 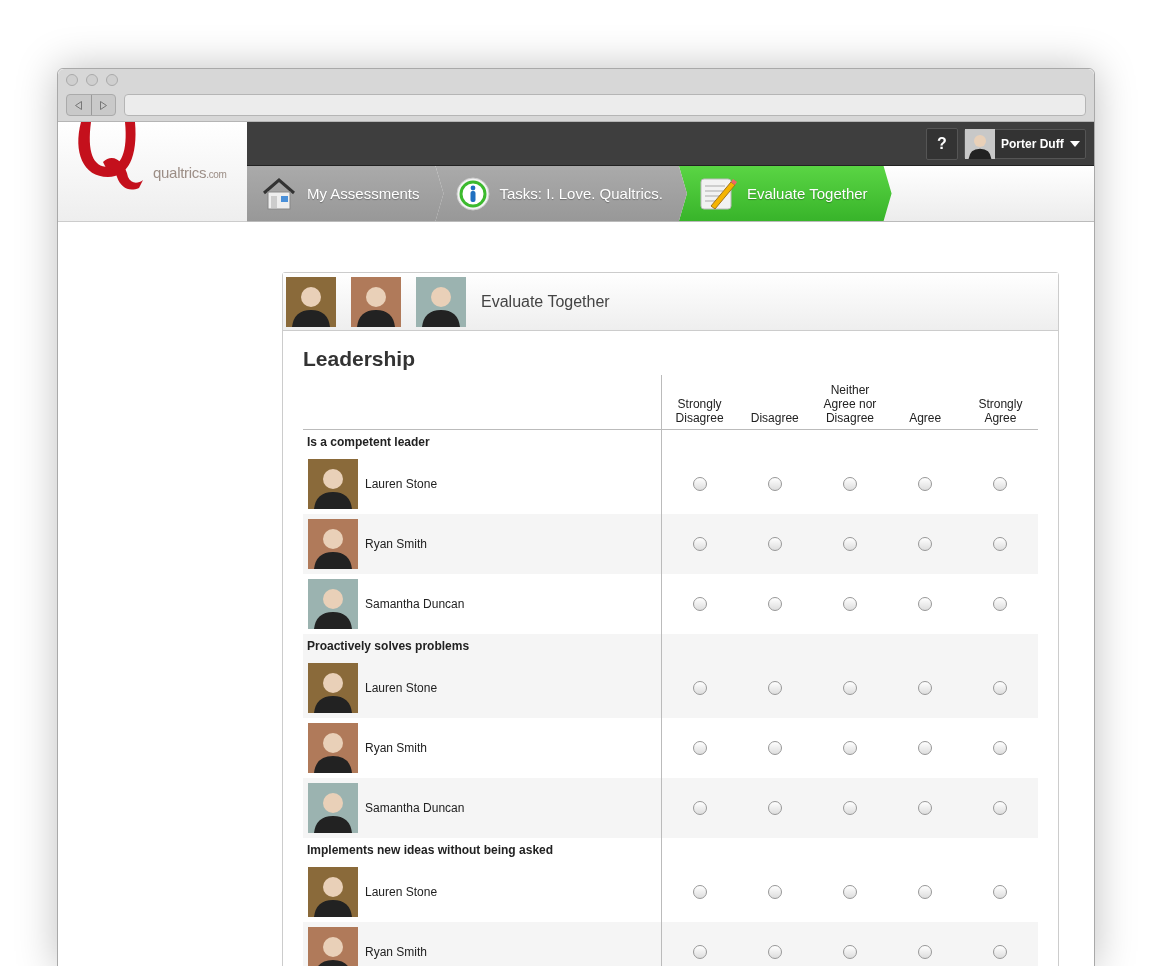 I want to click on address-bar, so click(x=605, y=105).